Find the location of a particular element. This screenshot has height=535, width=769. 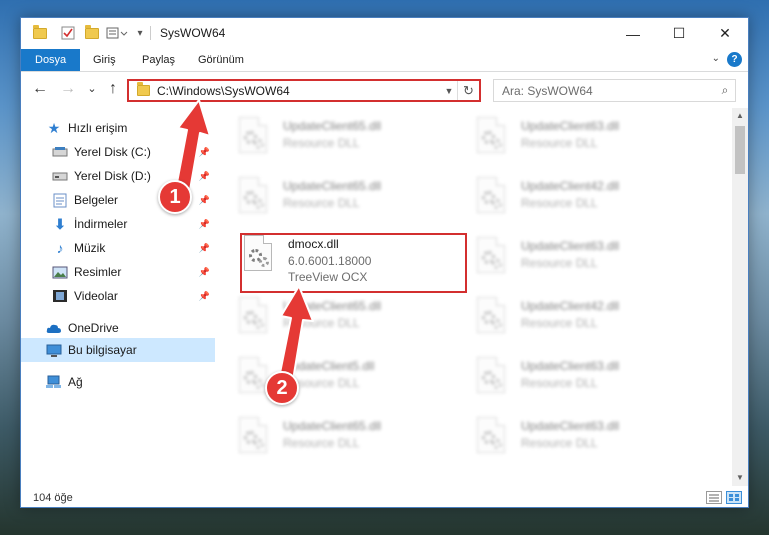

sidebar-item-local-disk-c: Yerel Disk (C:) 📌 is located at coordinates (118, 152).